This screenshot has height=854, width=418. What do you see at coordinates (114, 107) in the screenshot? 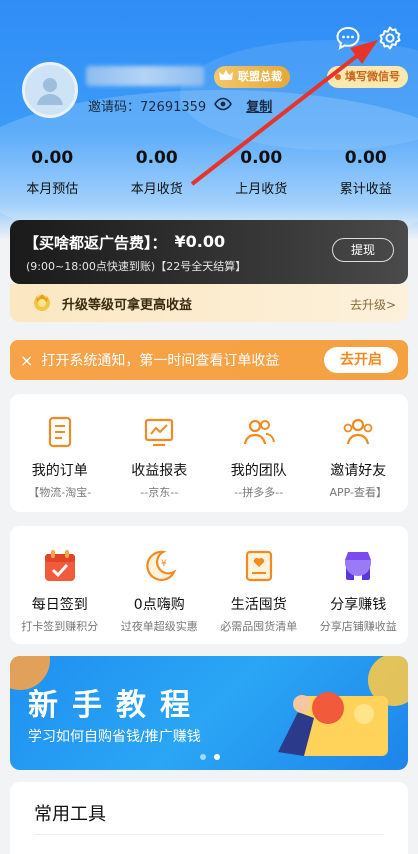
I see `invite-label: 邀请码：` at bounding box center [114, 107].